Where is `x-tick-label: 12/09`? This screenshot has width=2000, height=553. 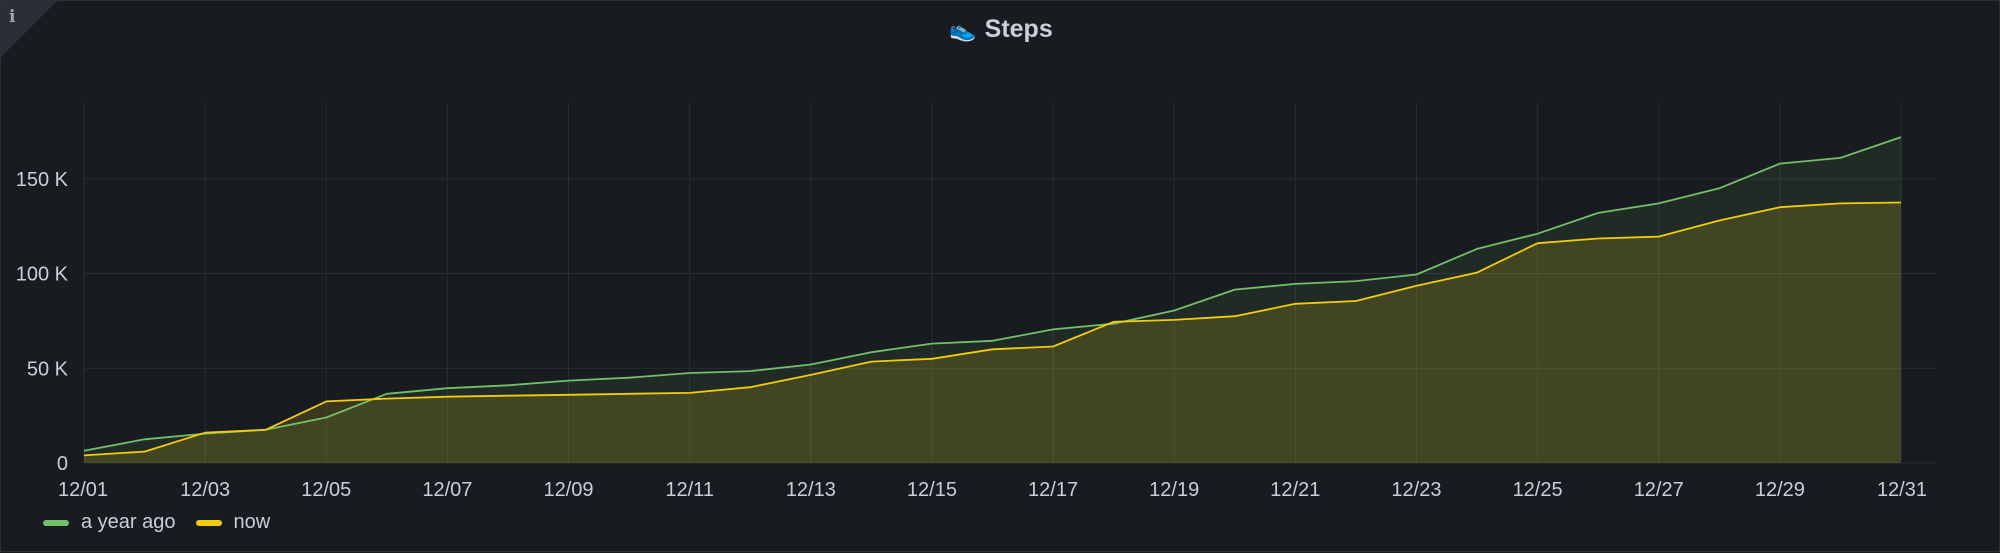
x-tick-label: 12/09 is located at coordinates (569, 490).